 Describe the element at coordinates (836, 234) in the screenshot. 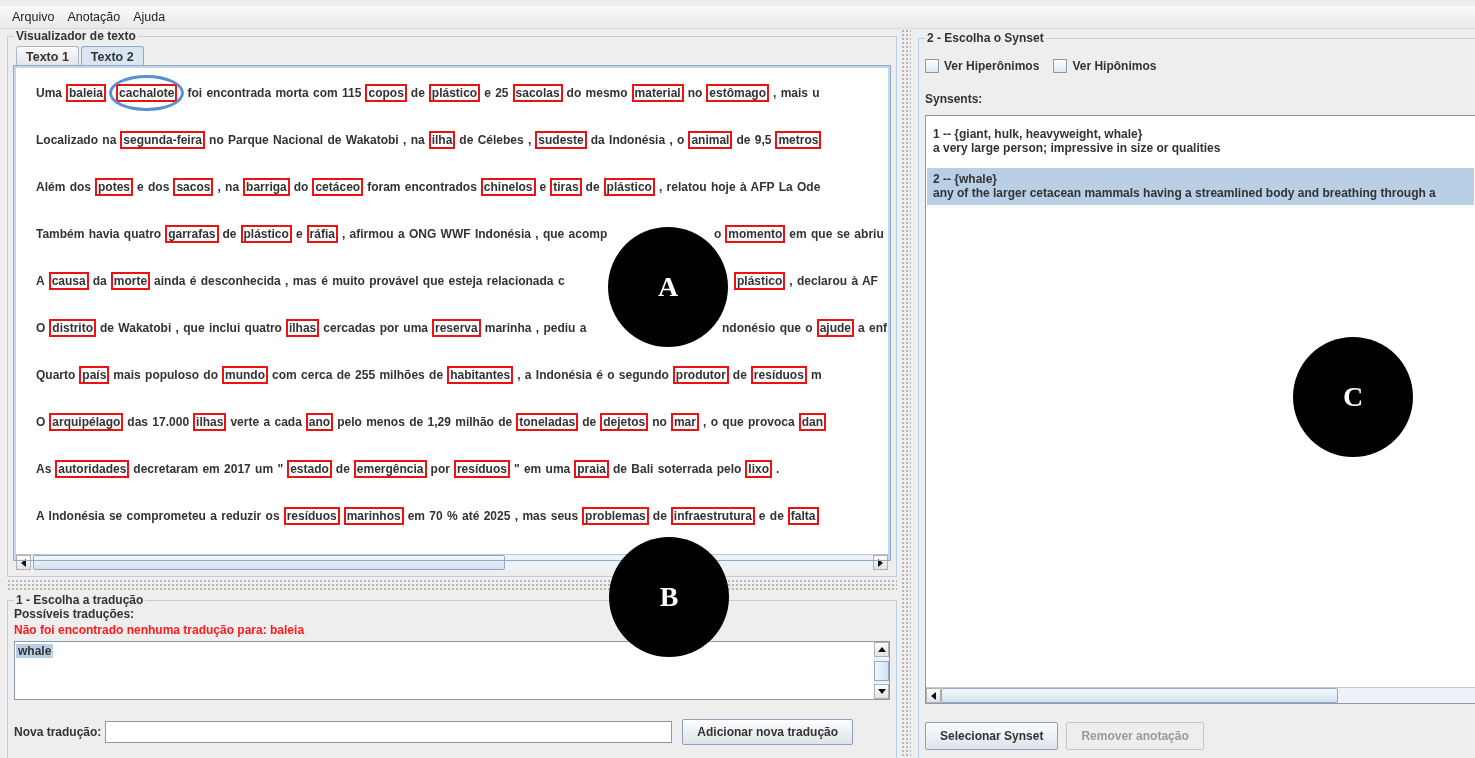

I see `text-fragment: em que se abriu` at that location.